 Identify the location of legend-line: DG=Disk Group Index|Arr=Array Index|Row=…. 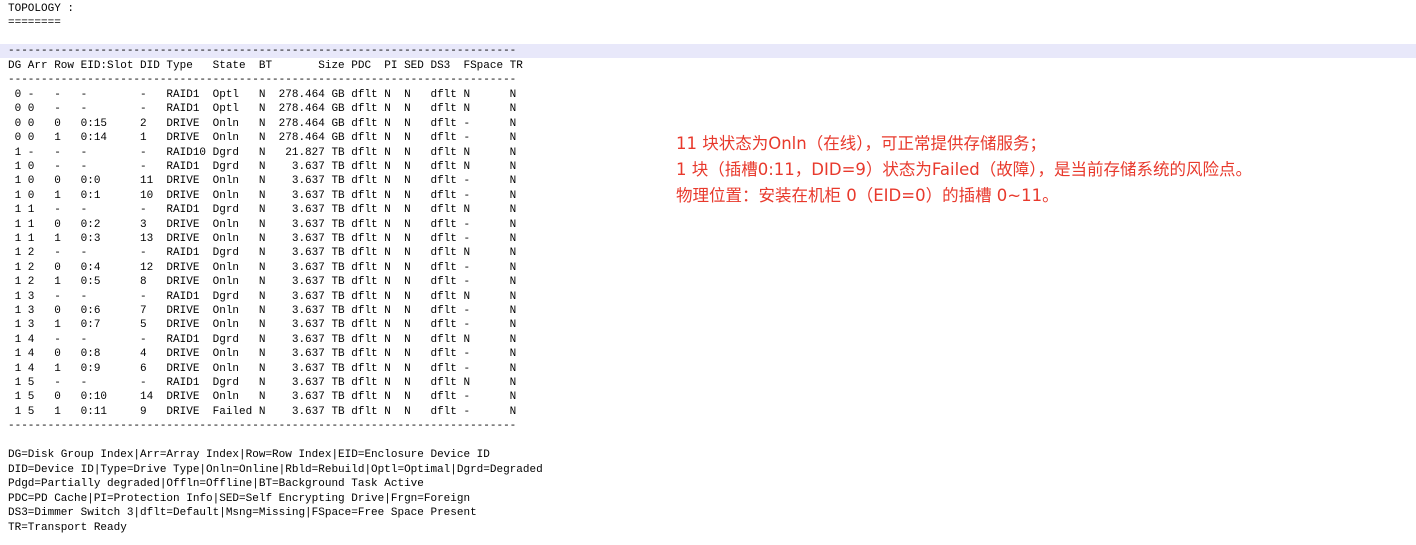
(249, 455).